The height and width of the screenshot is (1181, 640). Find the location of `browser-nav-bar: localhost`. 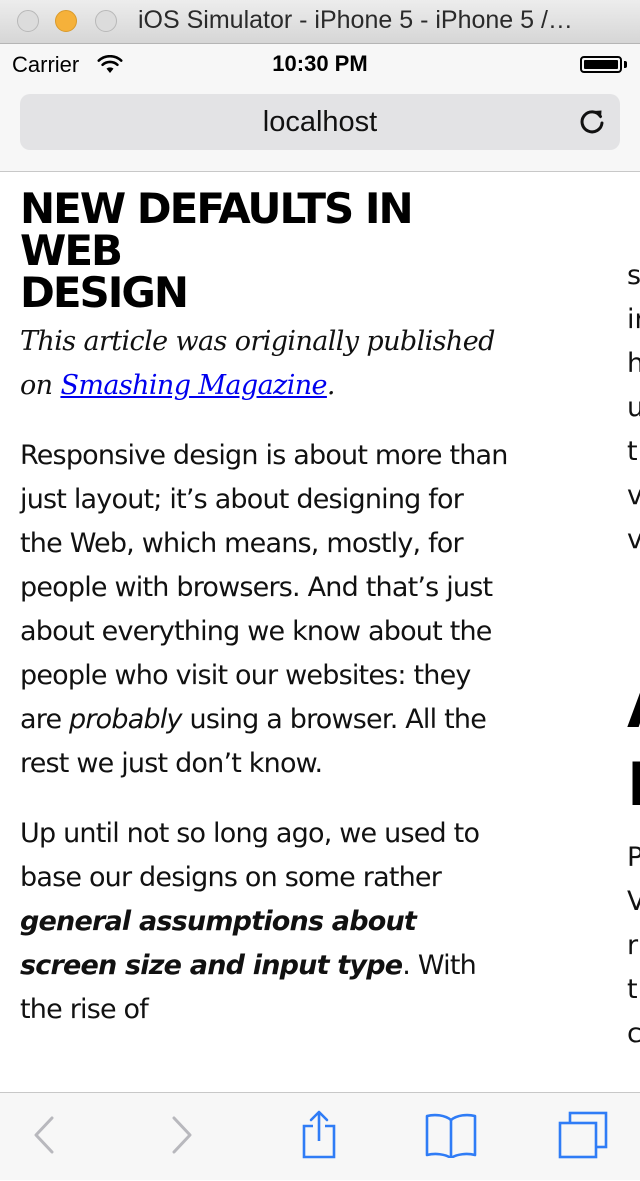

browser-nav-bar: localhost is located at coordinates (320, 128).